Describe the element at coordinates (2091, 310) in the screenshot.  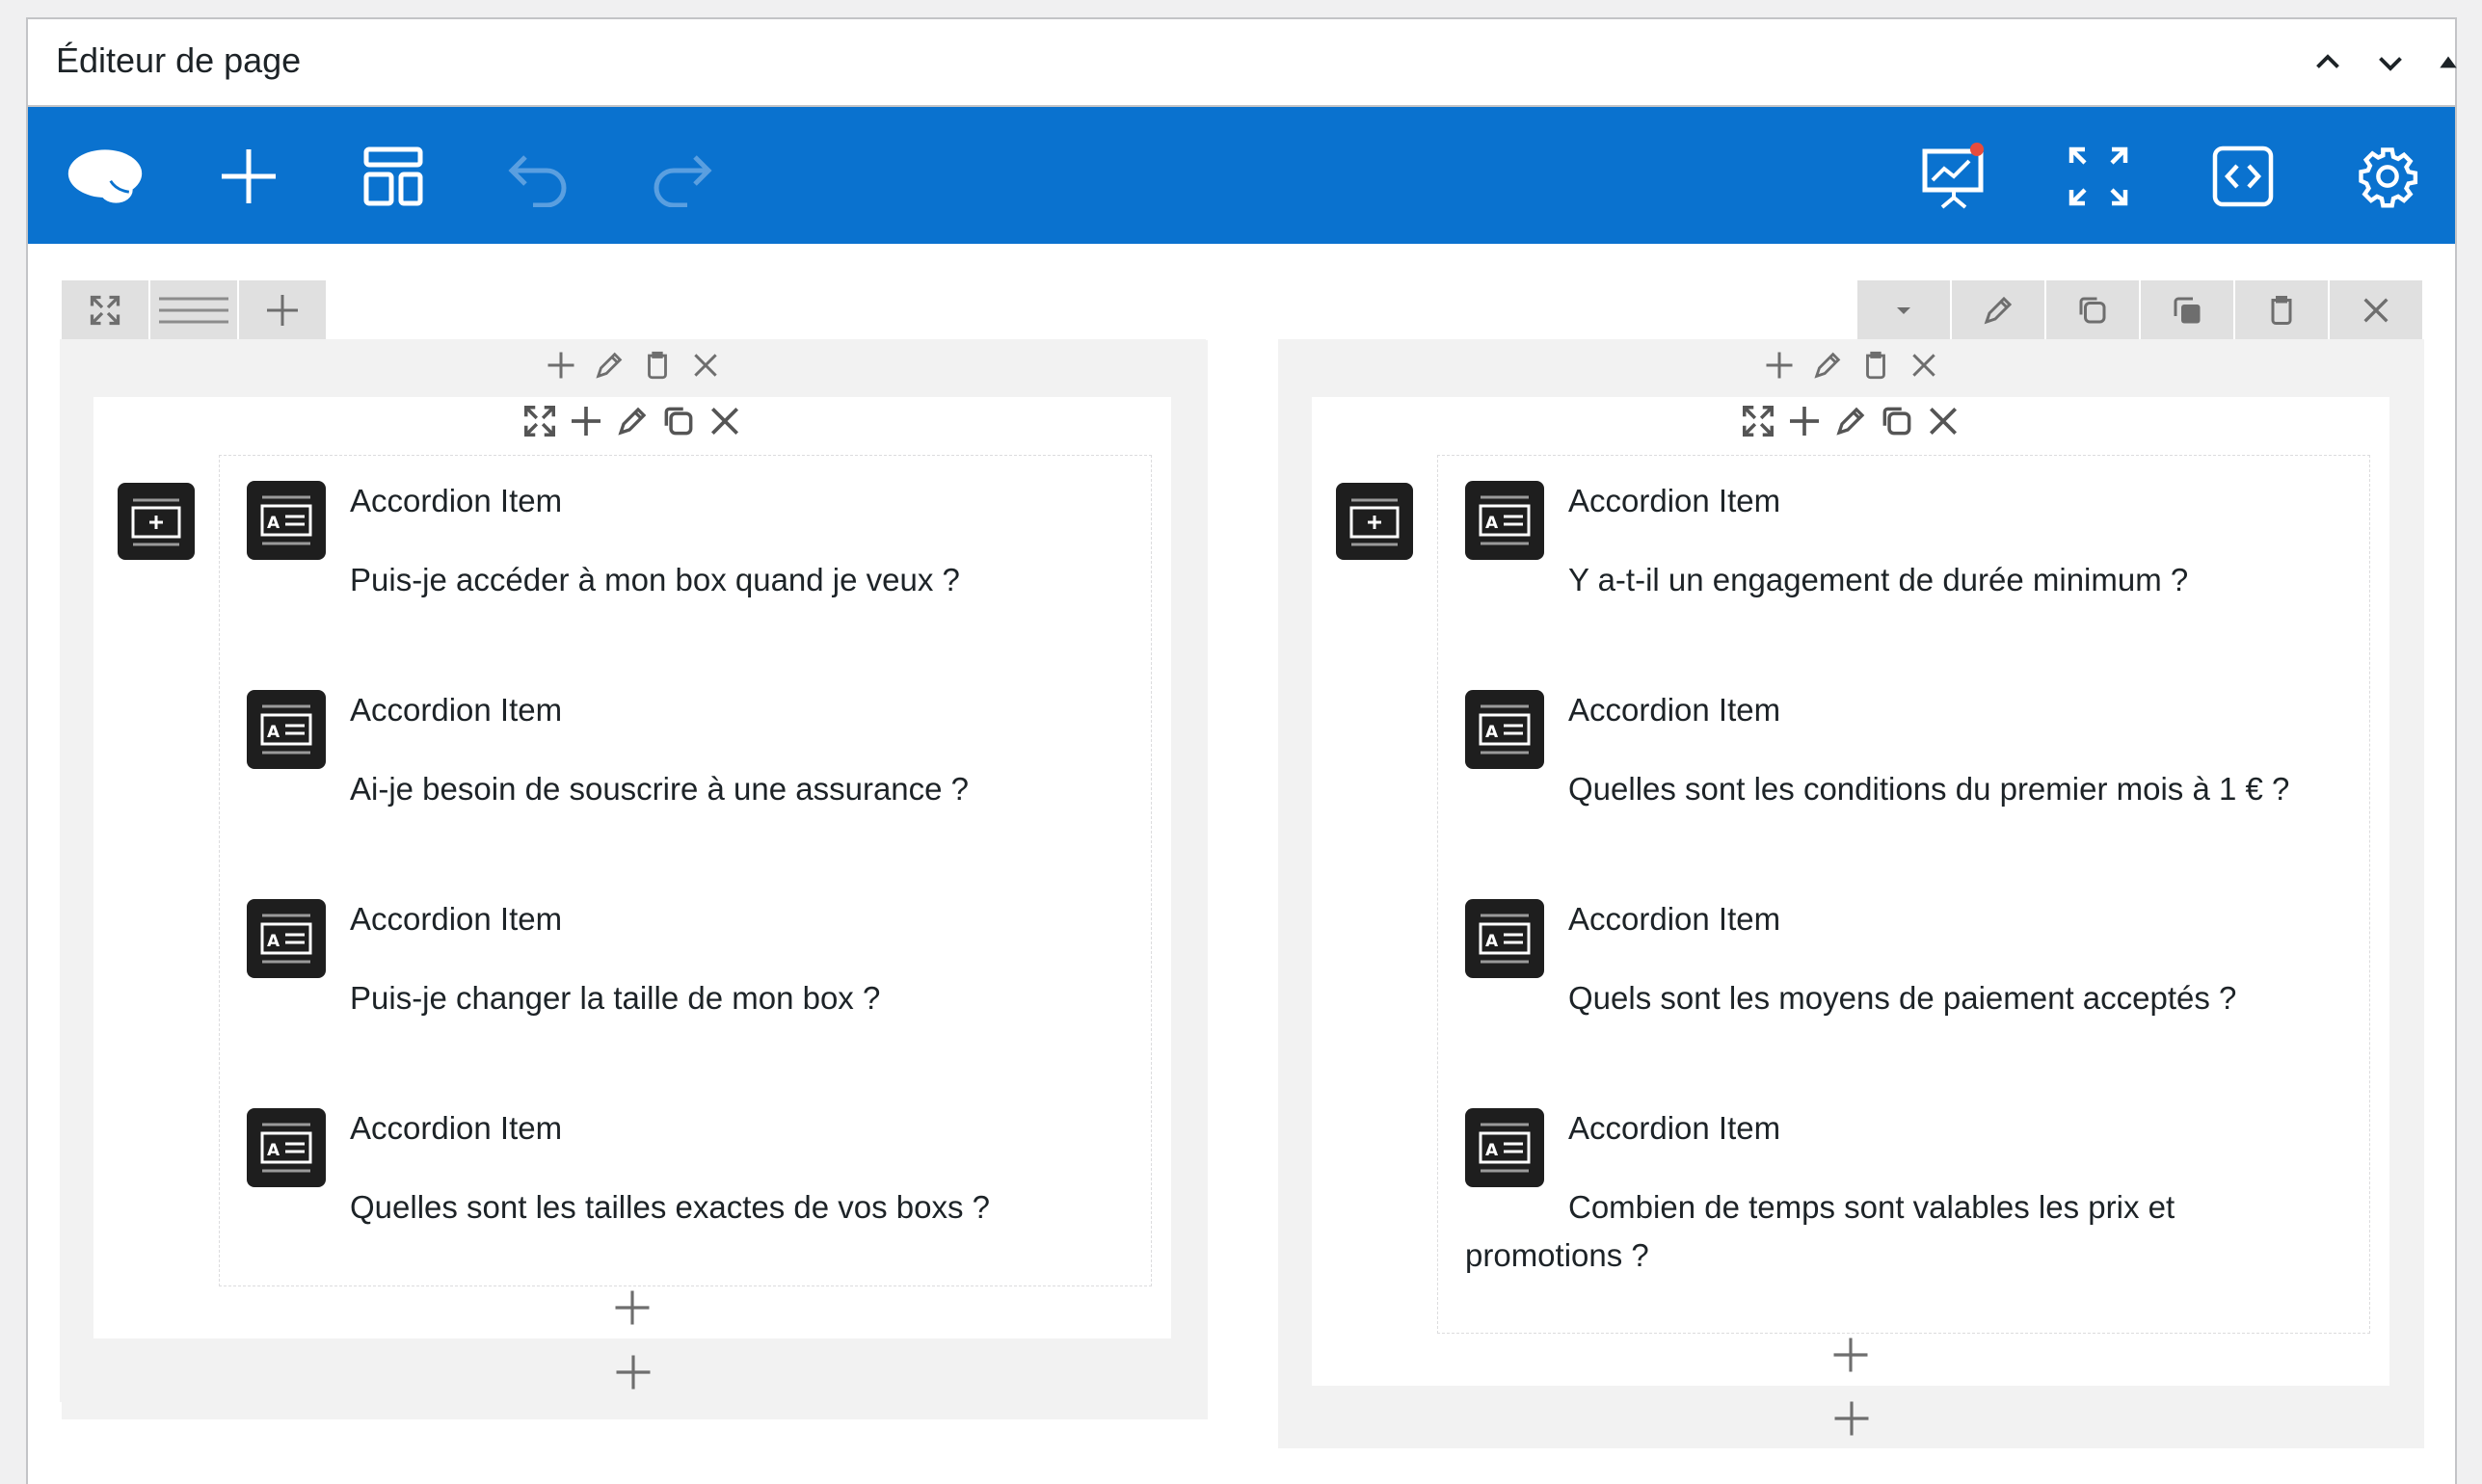
I see `row-duplicate-button` at that location.